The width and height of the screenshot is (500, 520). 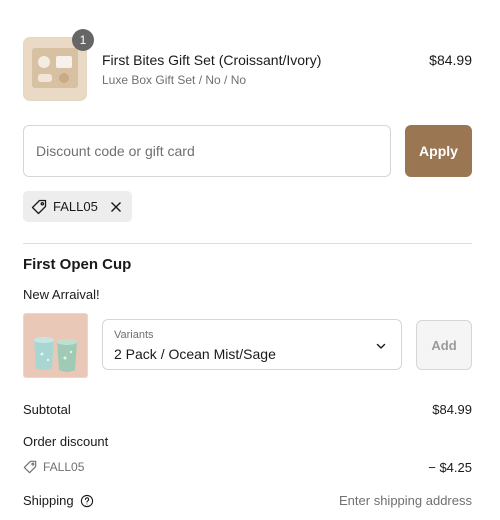 I want to click on remove-discount-icon, so click(x=116, y=207).